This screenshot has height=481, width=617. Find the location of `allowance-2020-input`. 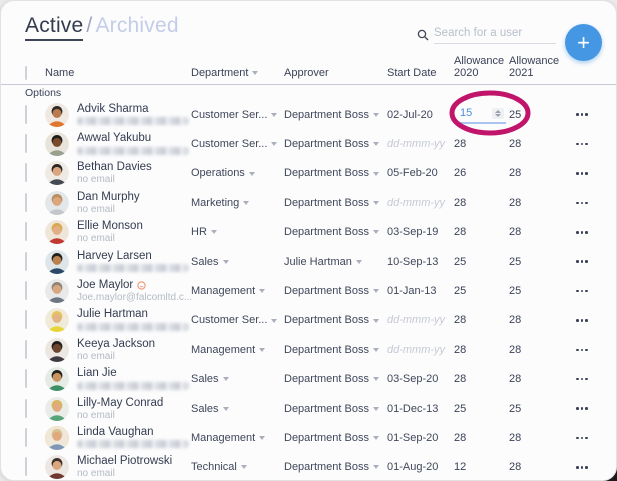

allowance-2020-input is located at coordinates (480, 115).